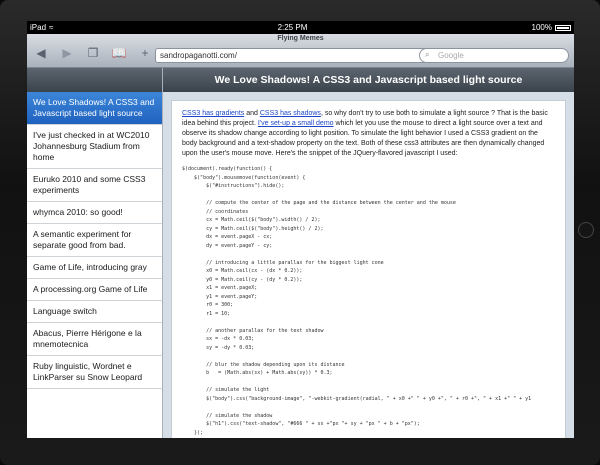 This screenshot has width=600, height=465. Describe the element at coordinates (94, 268) in the screenshot. I see `sidebar-item: Game of Life, introducing gray` at that location.